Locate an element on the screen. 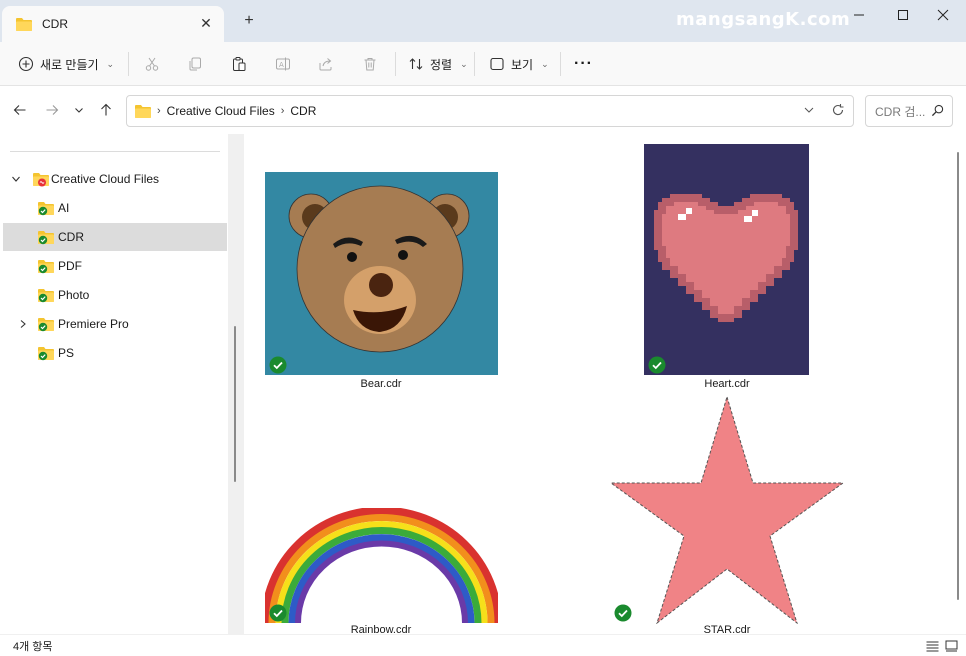  details-view-button is located at coordinates (932, 646).